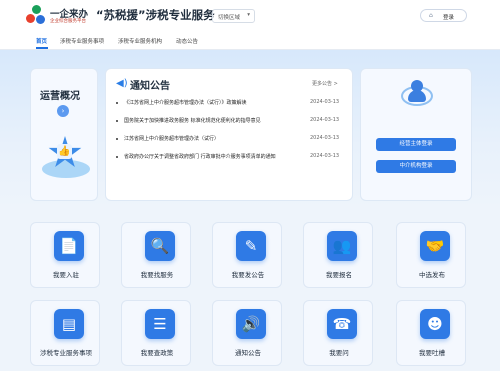  I want to click on handshake-icon: 🤝, so click(435, 246).